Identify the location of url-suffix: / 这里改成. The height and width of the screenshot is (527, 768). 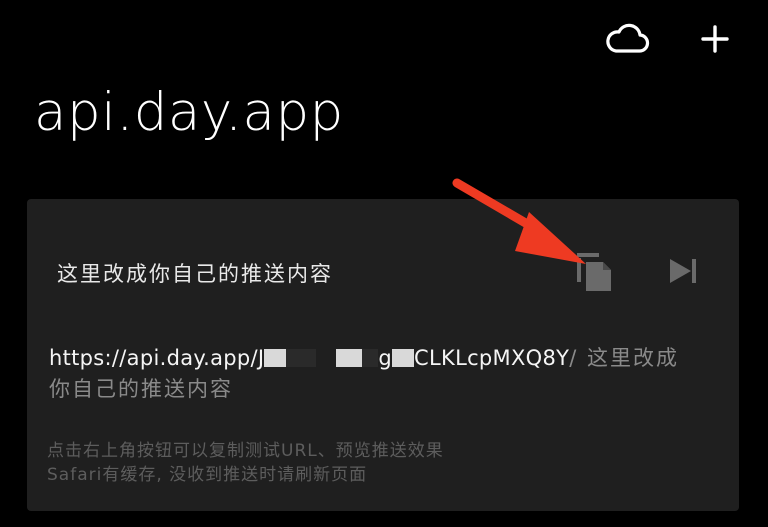
(624, 358).